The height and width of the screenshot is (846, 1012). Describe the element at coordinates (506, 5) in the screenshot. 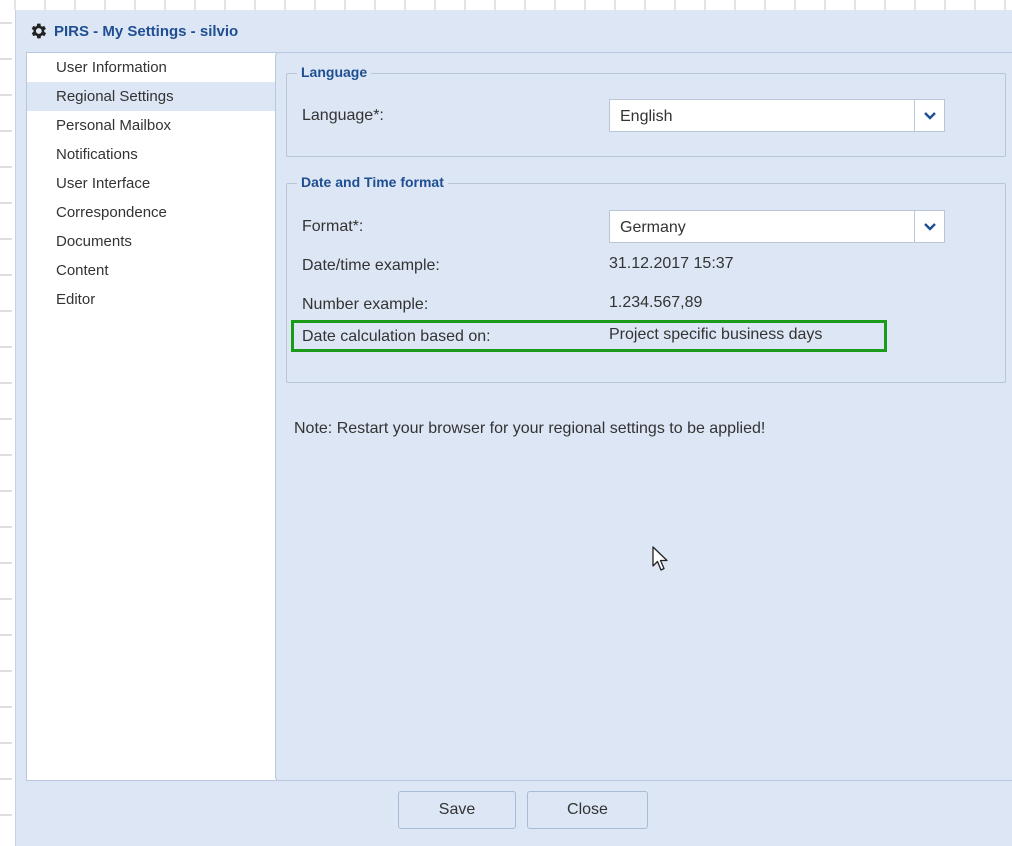

I see `background-dashes` at that location.